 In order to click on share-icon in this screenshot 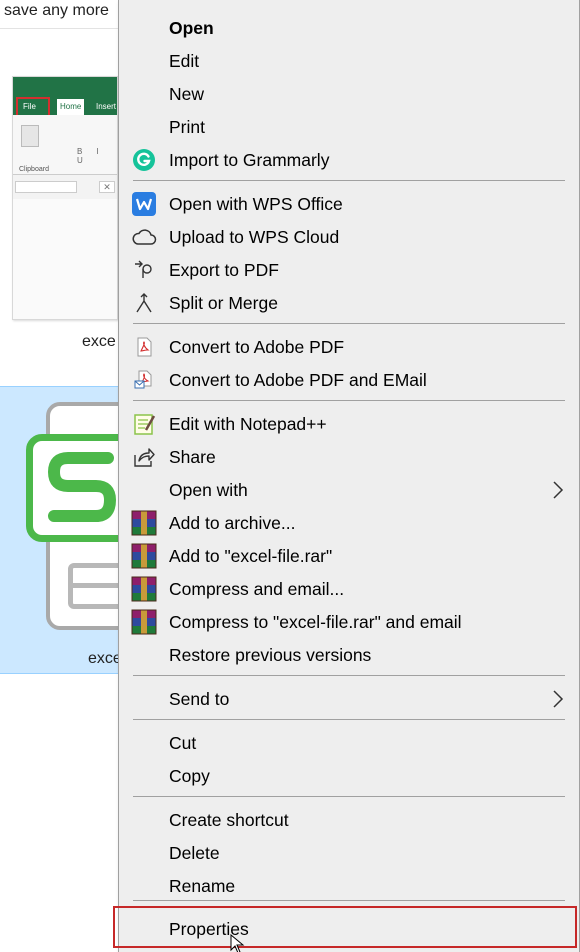, I will do `click(144, 457)`.